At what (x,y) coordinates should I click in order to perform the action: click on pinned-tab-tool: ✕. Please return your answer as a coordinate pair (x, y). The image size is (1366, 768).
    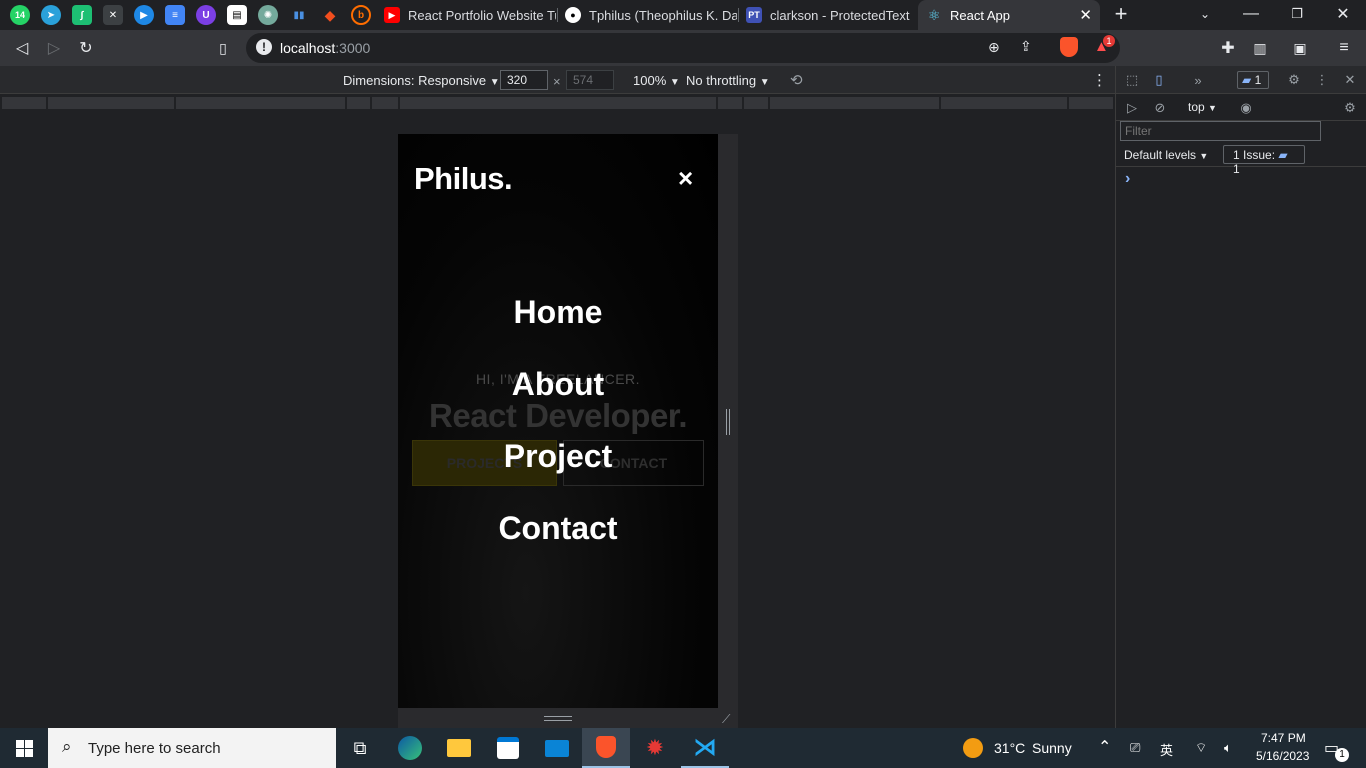
    Looking at the image, I should click on (113, 15).